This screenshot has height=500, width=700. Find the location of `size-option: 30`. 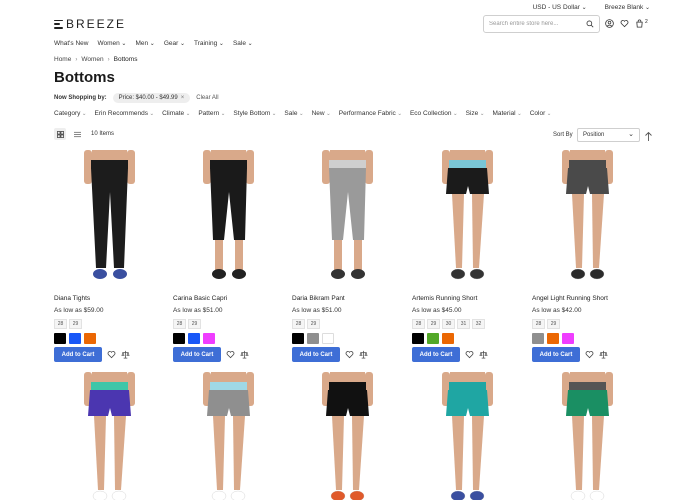

size-option: 30 is located at coordinates (448, 324).